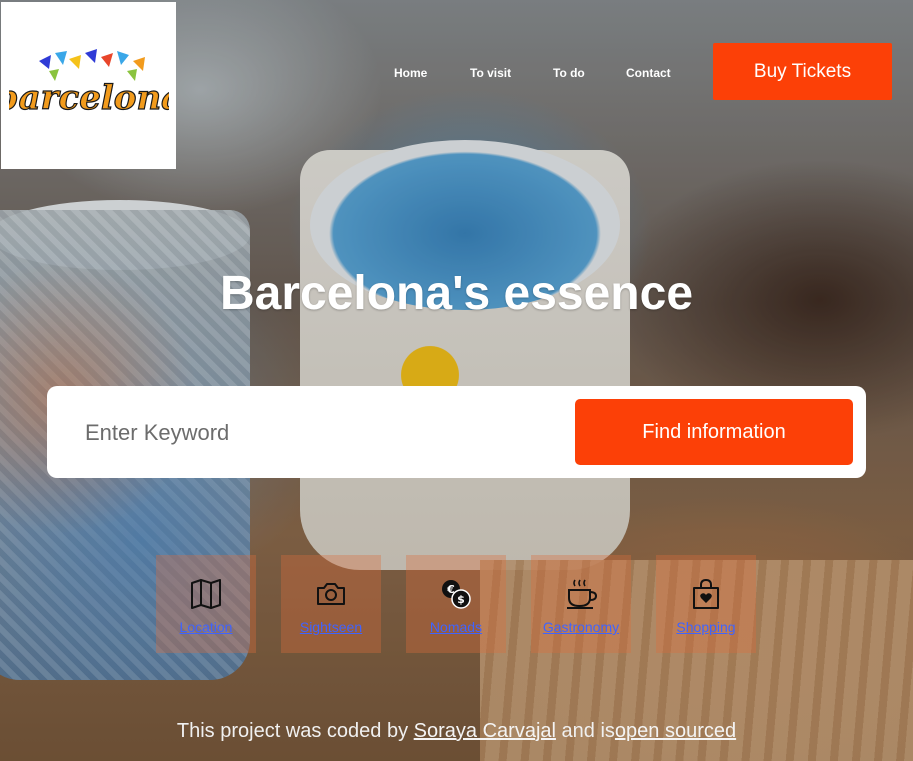  Describe the element at coordinates (705, 627) in the screenshot. I see `category-shopping-link: Shopping` at that location.